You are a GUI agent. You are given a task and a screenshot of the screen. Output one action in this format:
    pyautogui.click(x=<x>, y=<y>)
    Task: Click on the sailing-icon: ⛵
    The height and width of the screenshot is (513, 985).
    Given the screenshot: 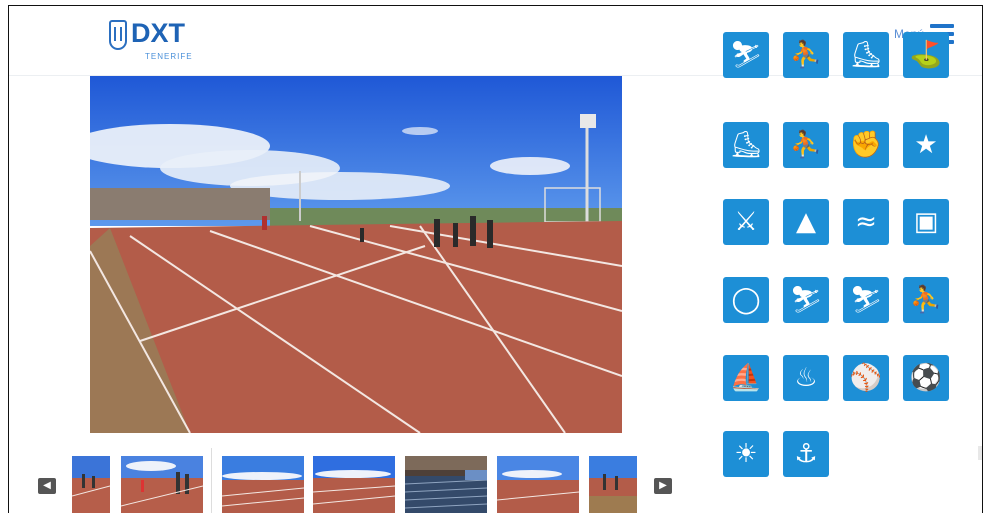 What is the action you would take?
    pyautogui.click(x=746, y=378)
    